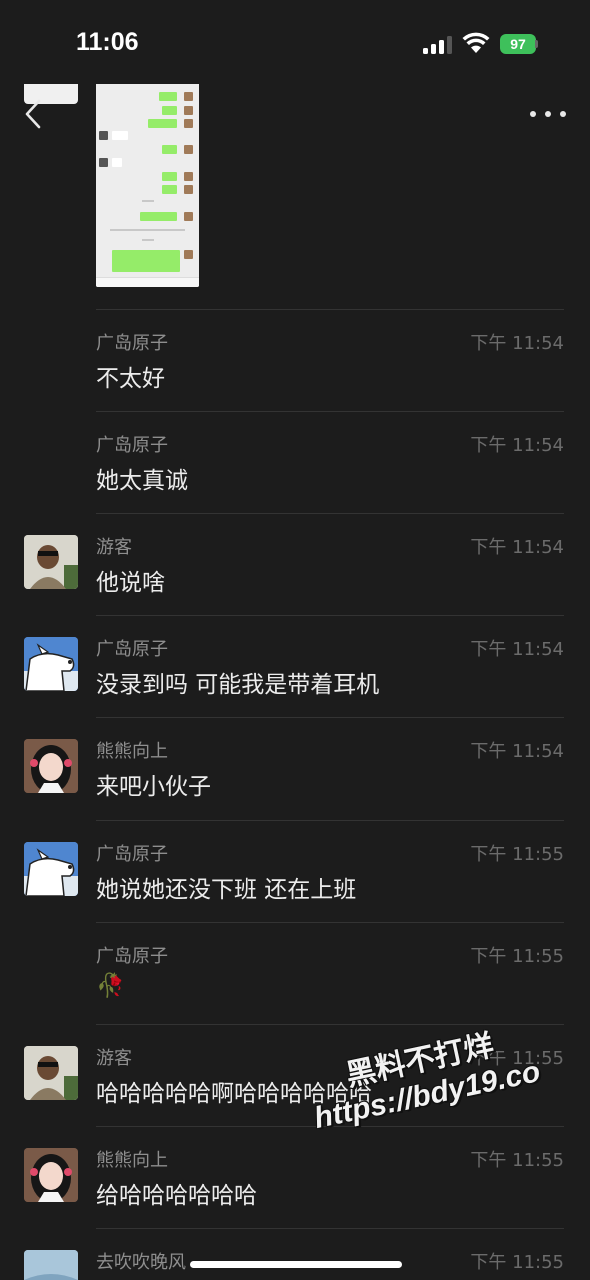  I want to click on status-bar: 11:06 97, so click(295, 42).